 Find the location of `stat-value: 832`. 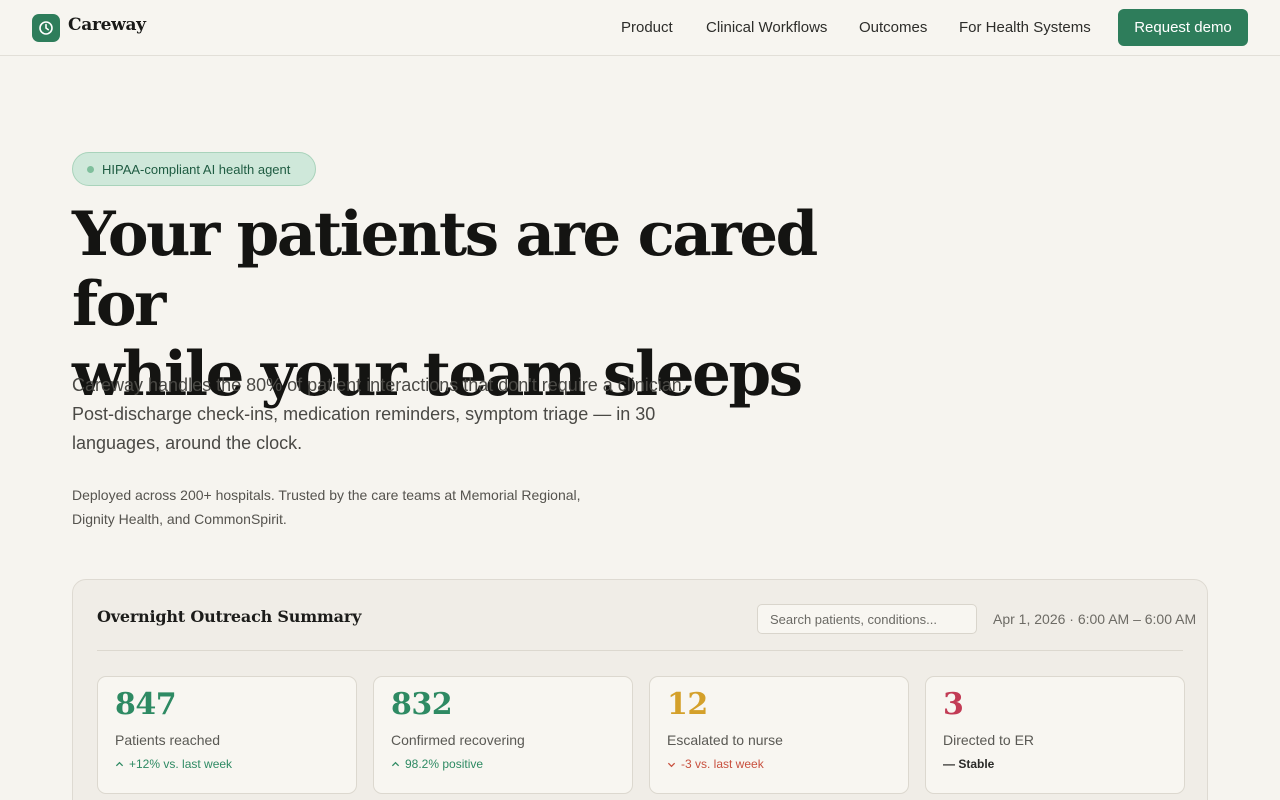

stat-value: 832 is located at coordinates (422, 704).